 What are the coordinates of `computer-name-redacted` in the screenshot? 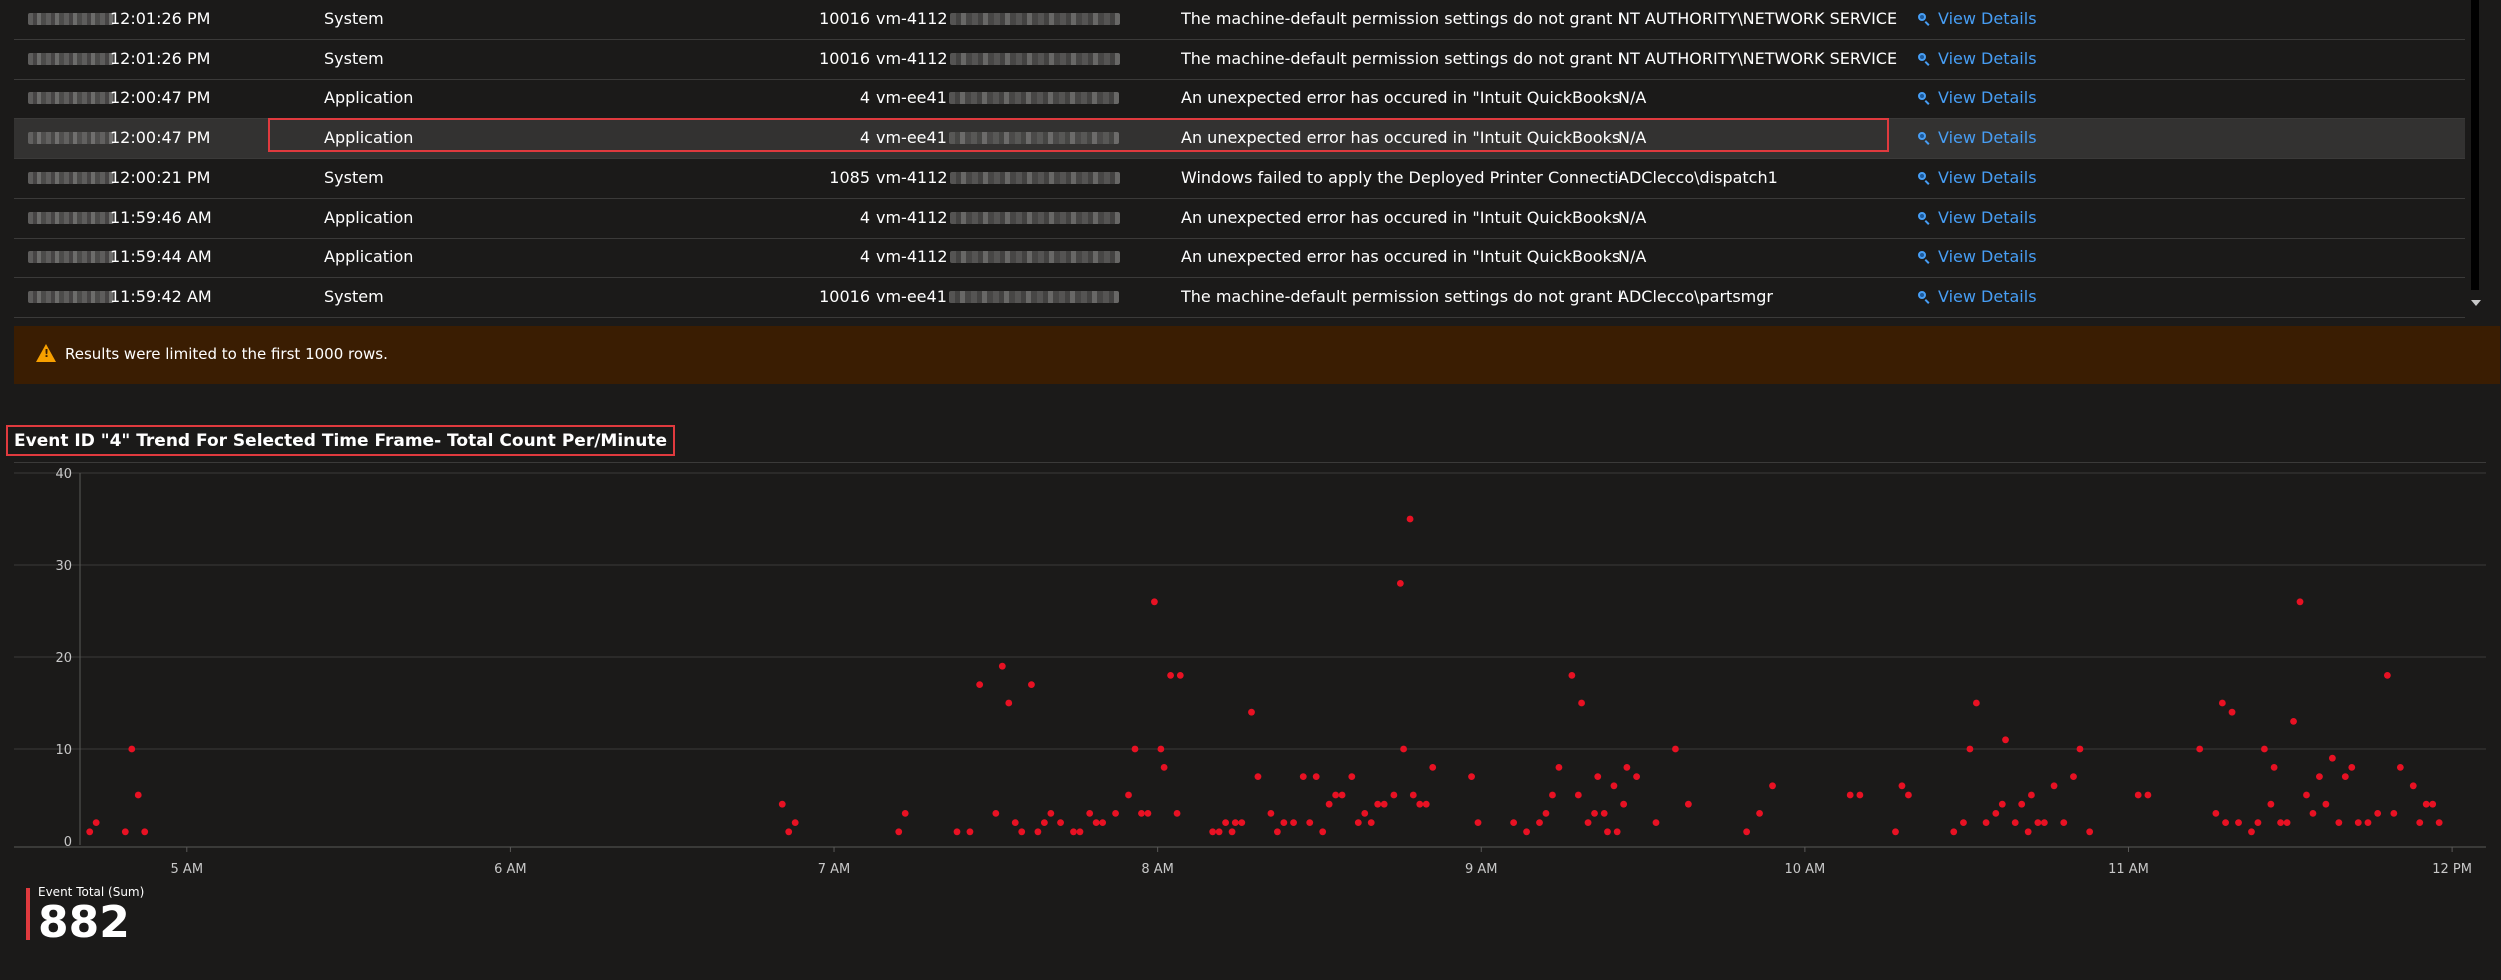 It's located at (1033, 98).